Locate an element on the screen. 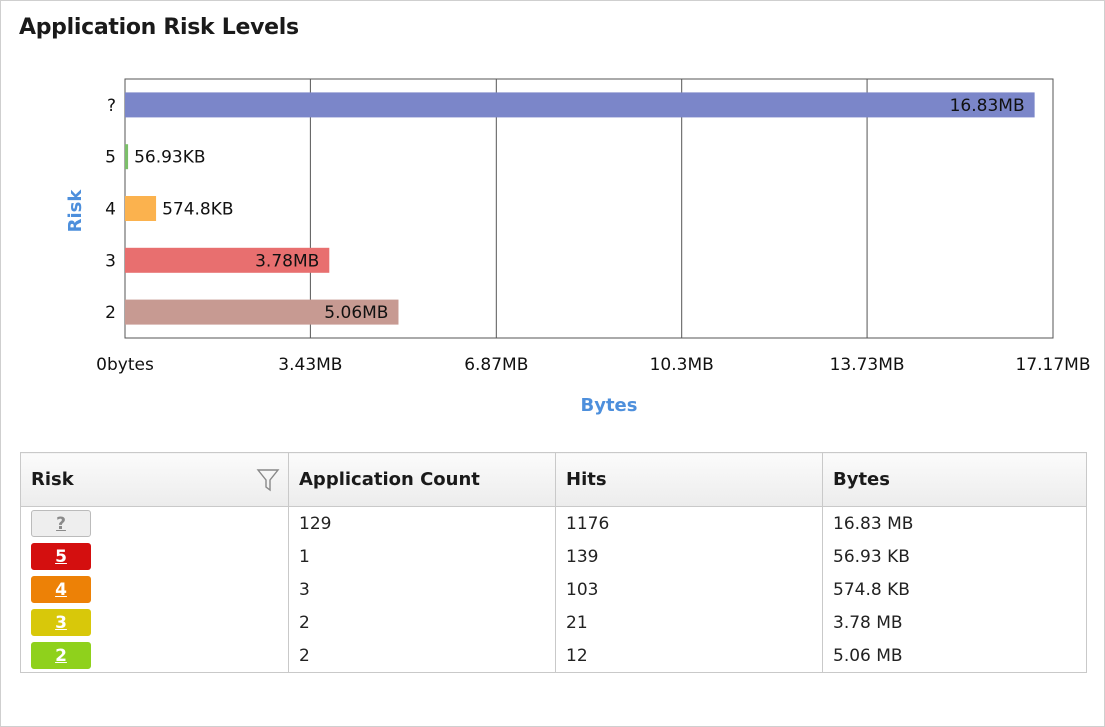  risk-cell: ? is located at coordinates (155, 524).